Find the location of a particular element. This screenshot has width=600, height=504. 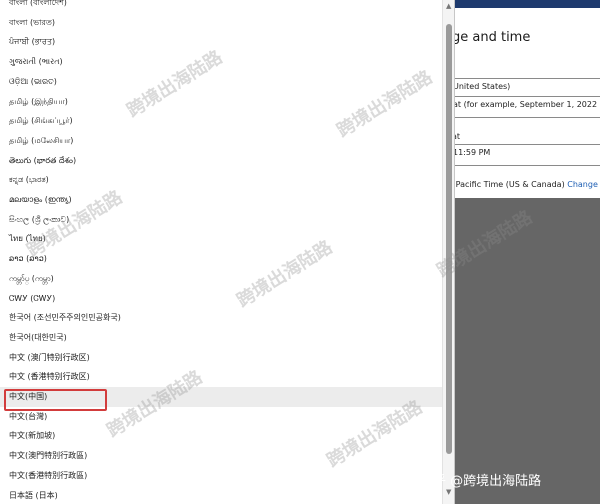

list-item: ລາວ (ລາວ) is located at coordinates (221, 259).